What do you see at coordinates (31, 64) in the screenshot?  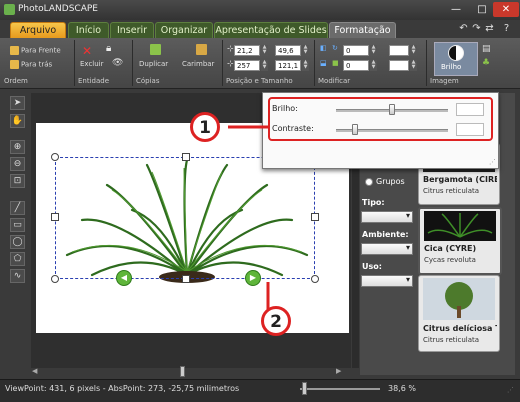 I see `para-tras-button: Para trás` at bounding box center [31, 64].